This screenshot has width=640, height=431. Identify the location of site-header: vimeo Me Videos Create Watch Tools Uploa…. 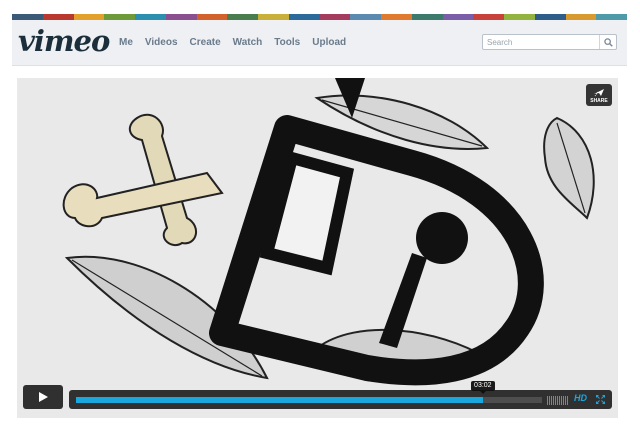
(319, 43).